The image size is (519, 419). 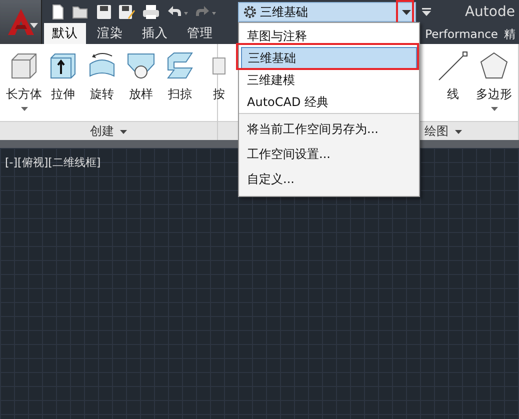 I want to click on app-menu-button, so click(x=21, y=22).